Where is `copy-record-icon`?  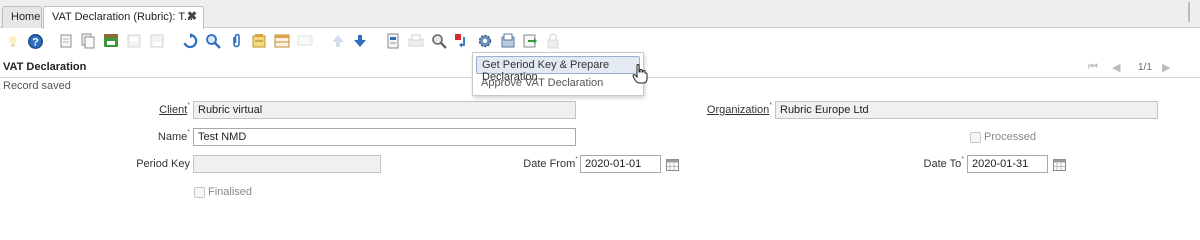
copy-record-icon is located at coordinates (88, 41).